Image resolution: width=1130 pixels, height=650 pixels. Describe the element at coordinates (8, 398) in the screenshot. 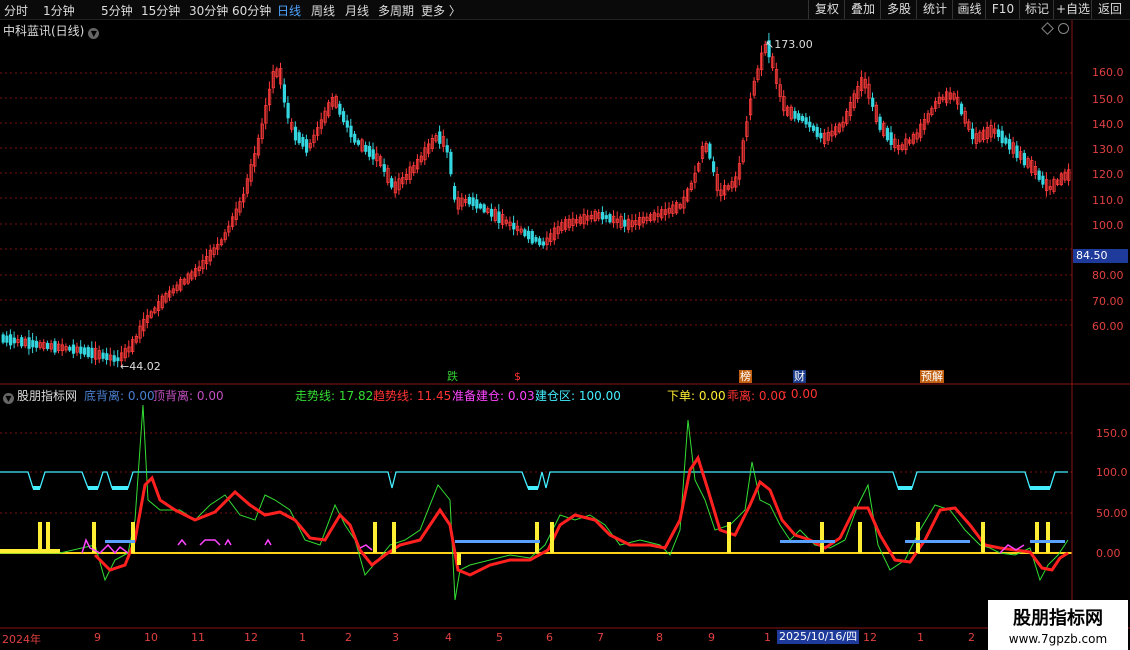

I see `chevron-down-icon: ▼` at that location.